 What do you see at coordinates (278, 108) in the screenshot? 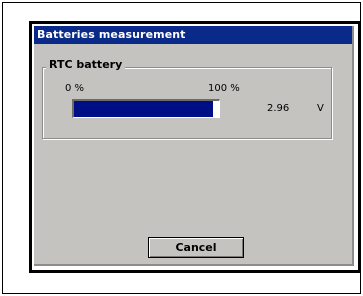
I see `voltage-value: 2.96` at bounding box center [278, 108].